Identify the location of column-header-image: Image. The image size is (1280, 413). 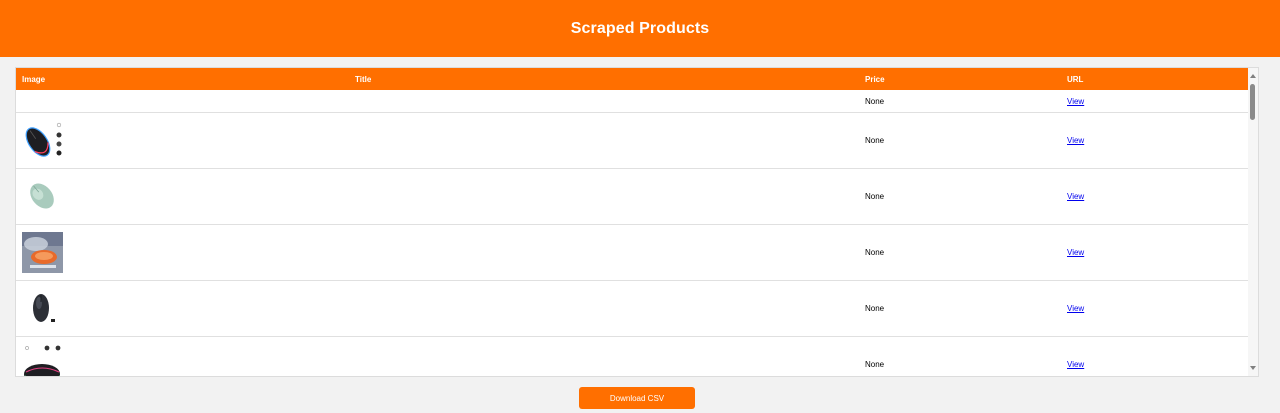
(182, 79).